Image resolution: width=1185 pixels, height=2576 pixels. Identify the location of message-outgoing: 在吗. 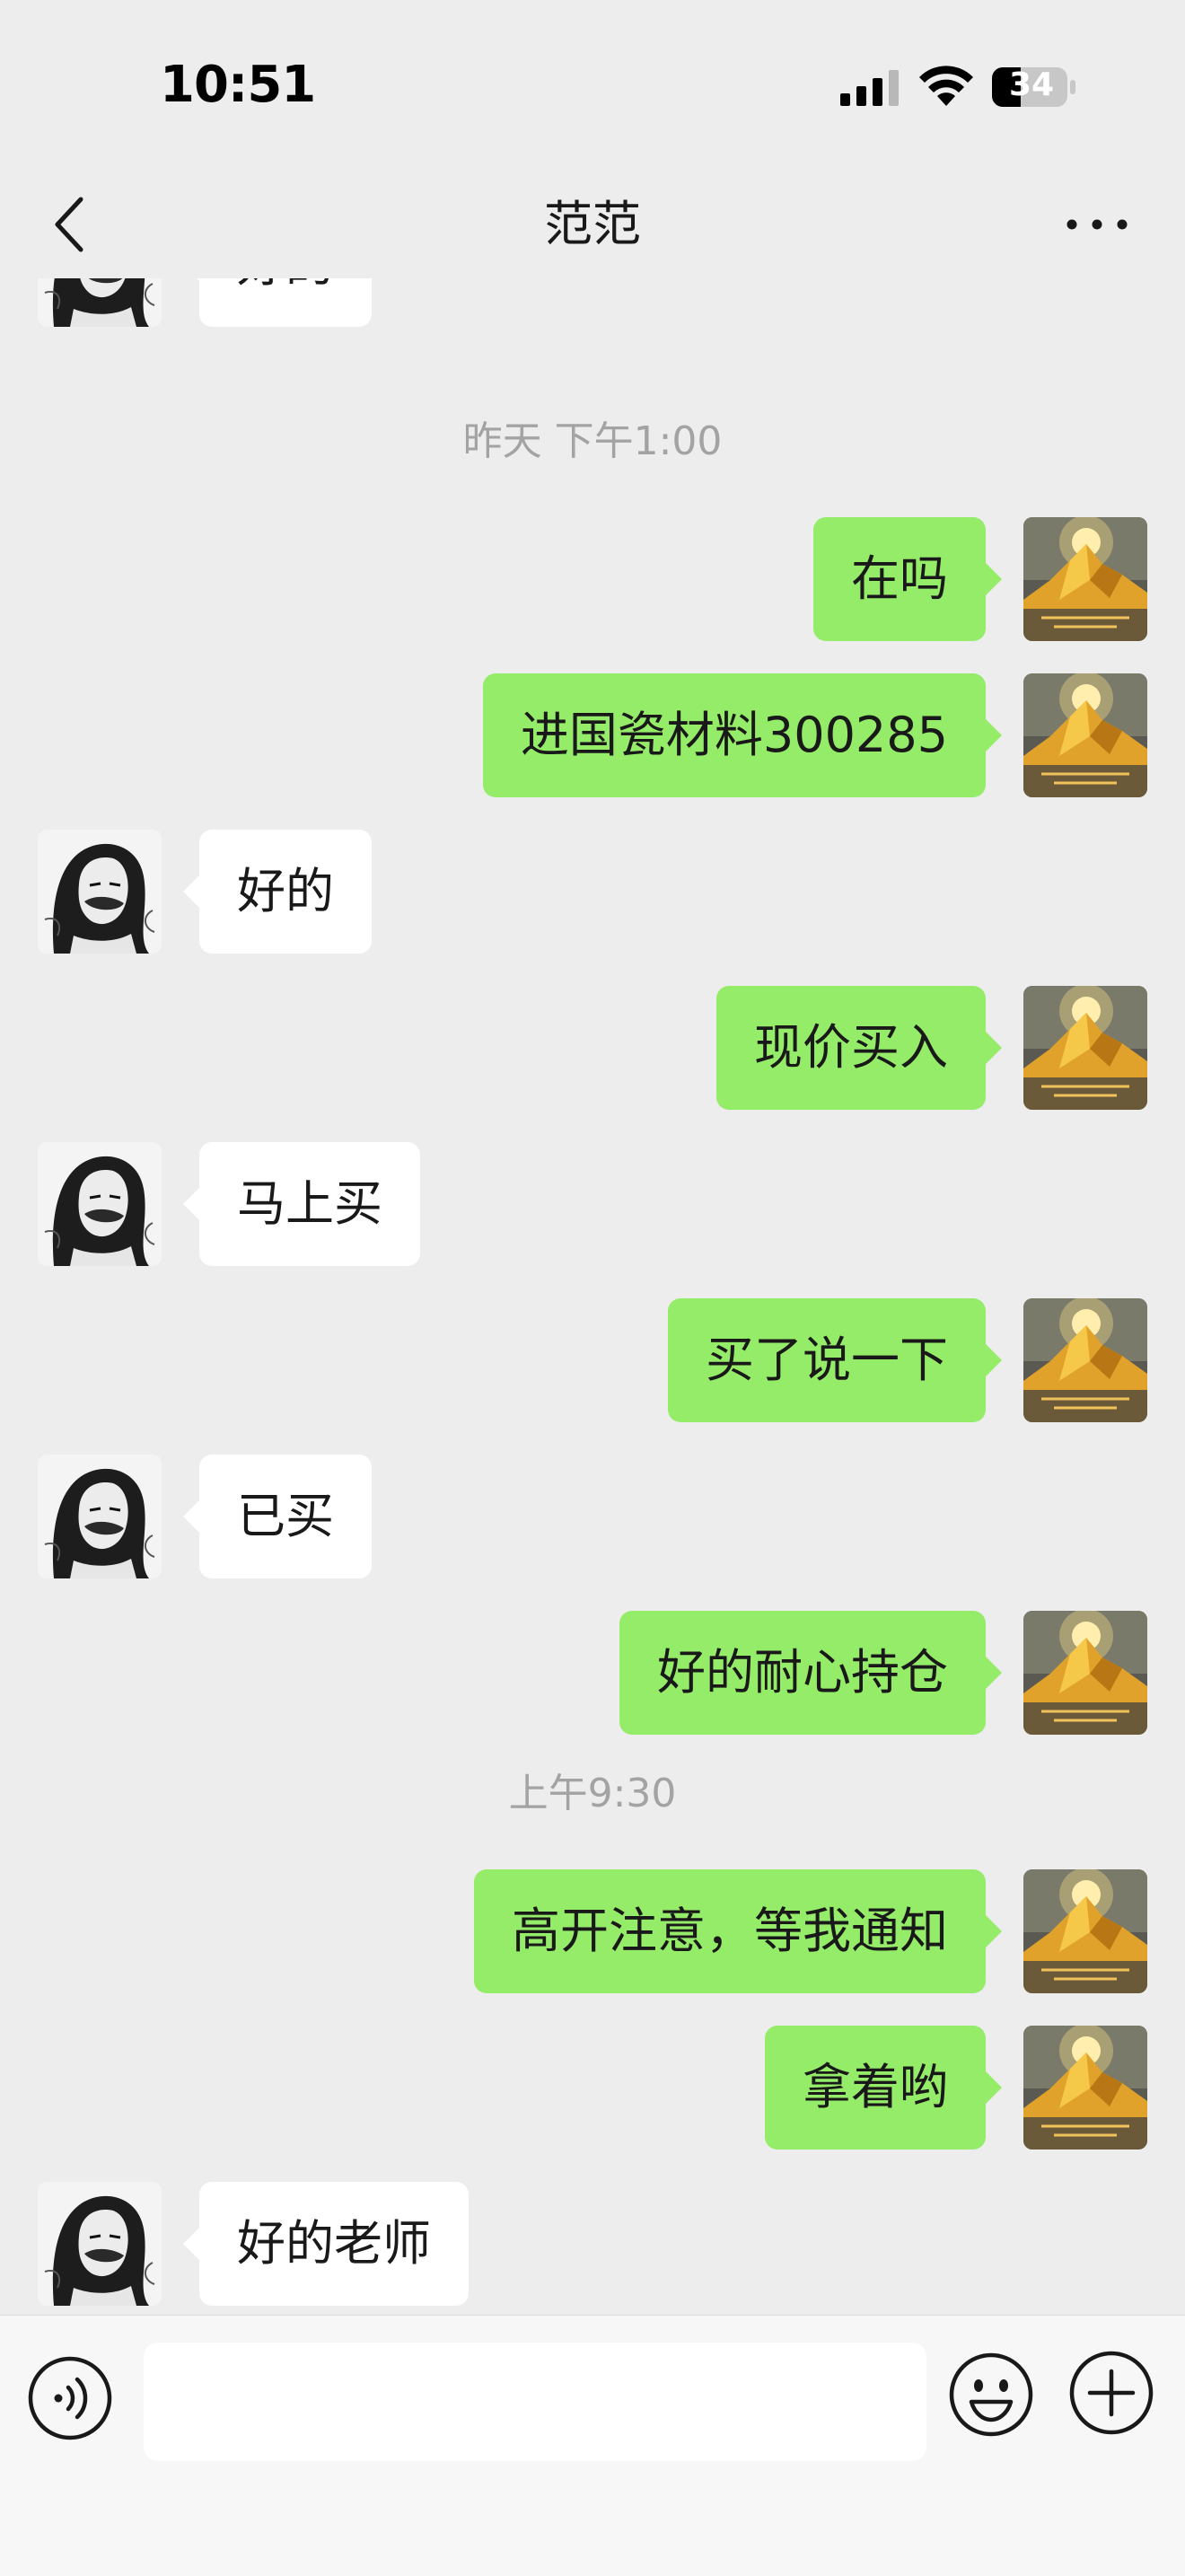
(592, 580).